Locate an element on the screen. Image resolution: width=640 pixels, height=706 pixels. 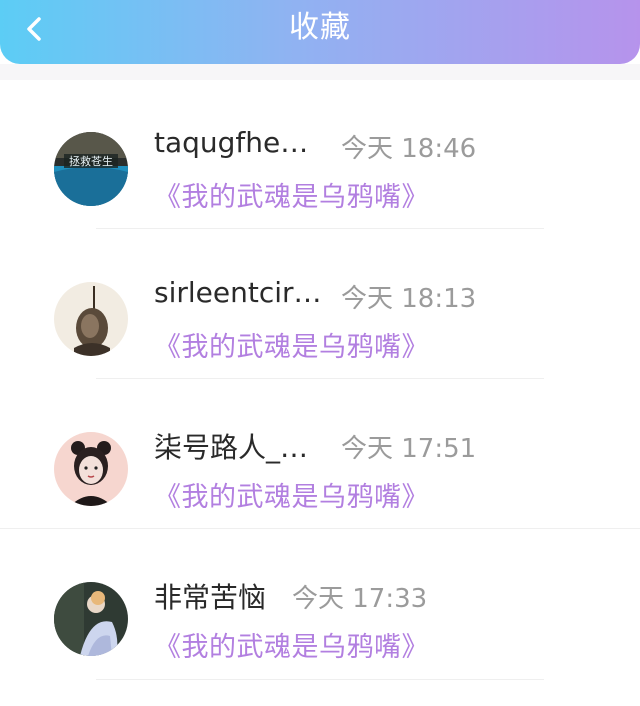
favorite-time: 今天 18:46 is located at coordinates (409, 149).